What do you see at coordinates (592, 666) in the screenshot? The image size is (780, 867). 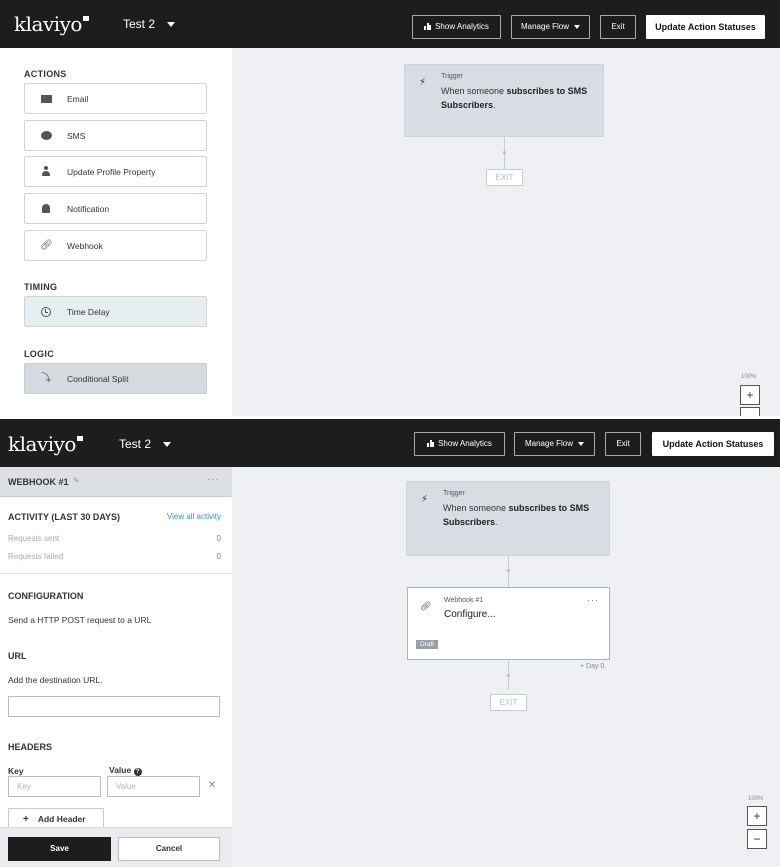 I see `delay-day-label: + Day 0` at bounding box center [592, 666].